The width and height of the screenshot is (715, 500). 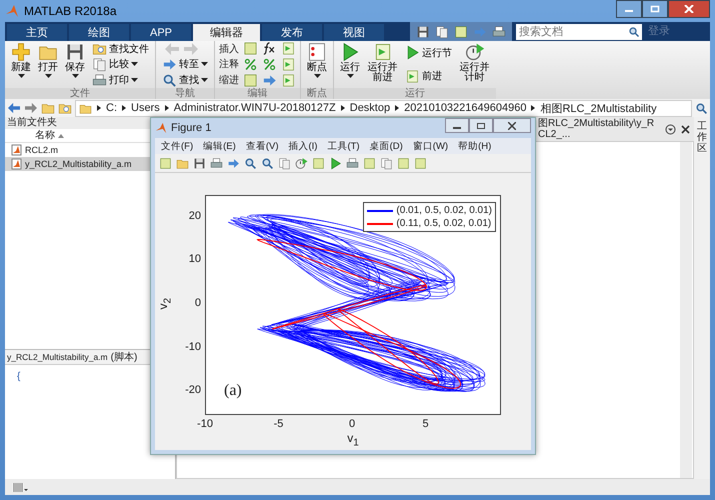 What do you see at coordinates (350, 64) in the screenshot?
I see `ribbon-button: 运行` at bounding box center [350, 64].